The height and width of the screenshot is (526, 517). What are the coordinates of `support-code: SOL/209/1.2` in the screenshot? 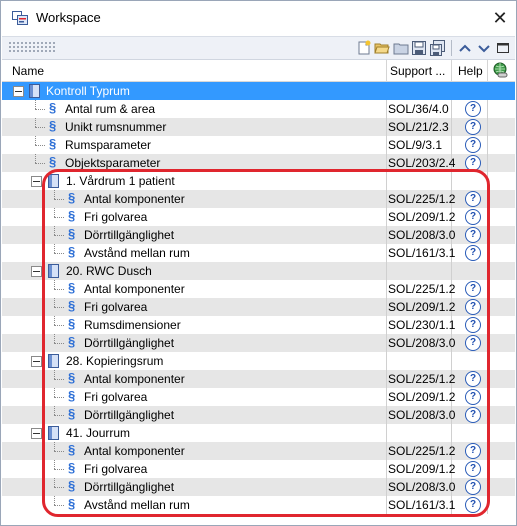 It's located at (422, 307).